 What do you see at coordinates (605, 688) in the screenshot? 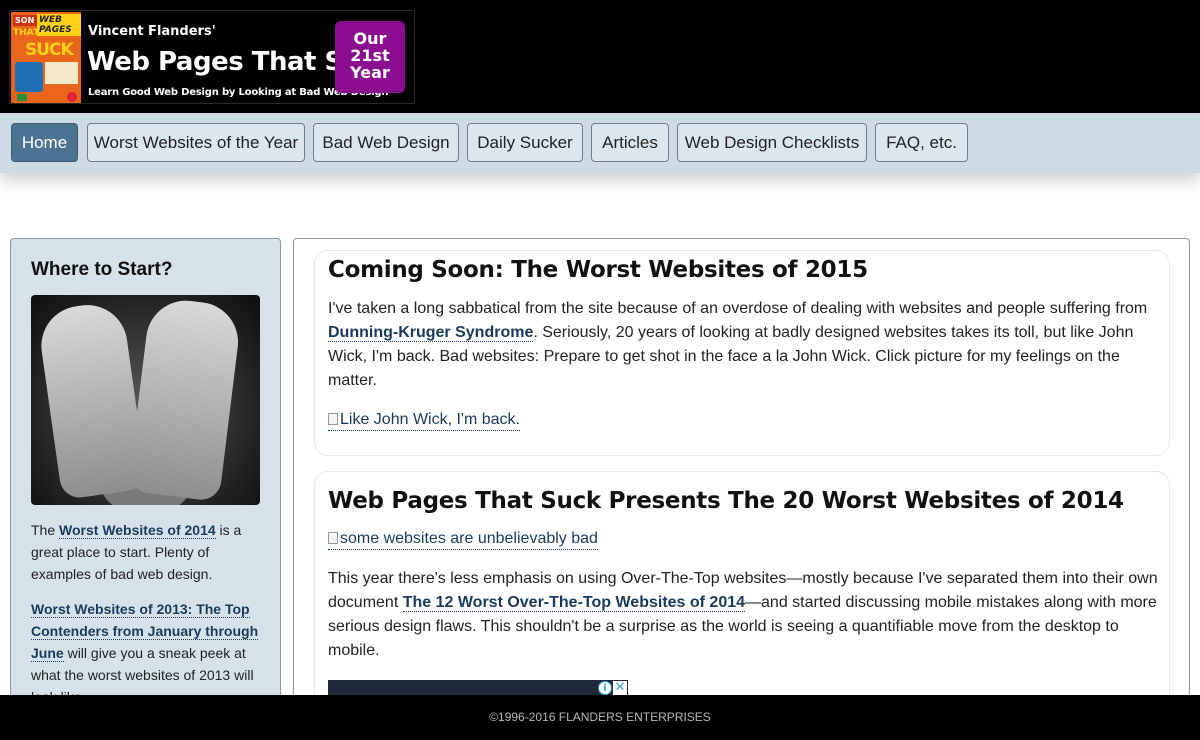
I see `ad-info-icon: i` at bounding box center [605, 688].